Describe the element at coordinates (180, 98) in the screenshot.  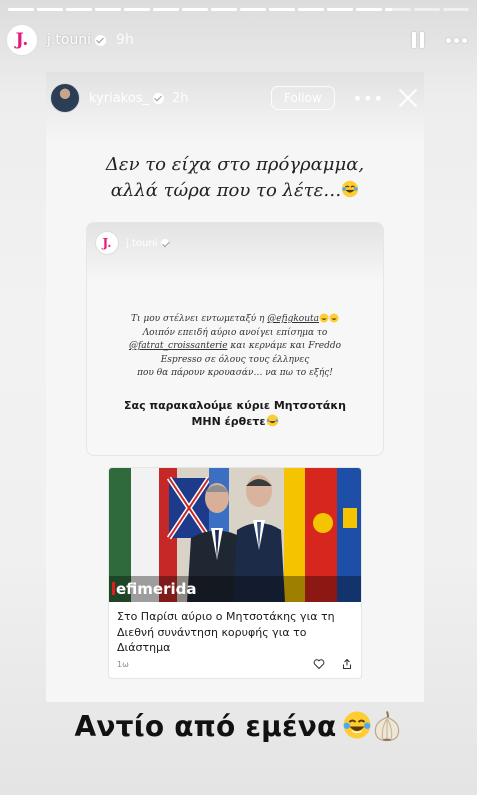
I see `shared-story-timestamp: 2h` at that location.